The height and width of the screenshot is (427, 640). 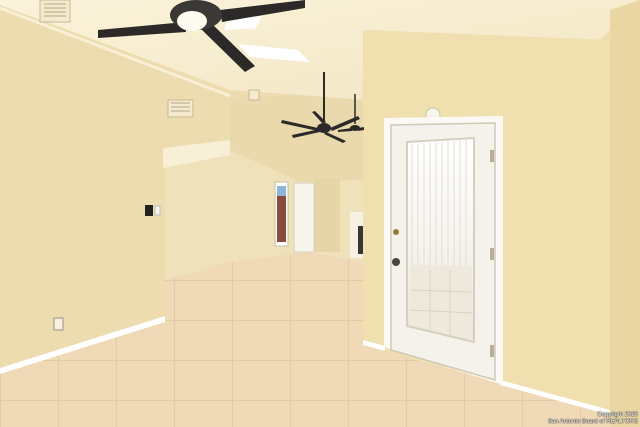 What do you see at coordinates (304, 217) in the screenshot?
I see `back-door` at bounding box center [304, 217].